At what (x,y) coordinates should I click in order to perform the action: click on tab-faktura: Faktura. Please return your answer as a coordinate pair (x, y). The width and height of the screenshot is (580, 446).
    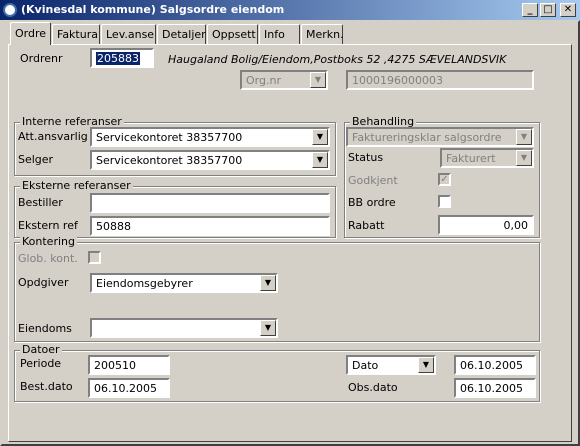
    Looking at the image, I should click on (76, 34).